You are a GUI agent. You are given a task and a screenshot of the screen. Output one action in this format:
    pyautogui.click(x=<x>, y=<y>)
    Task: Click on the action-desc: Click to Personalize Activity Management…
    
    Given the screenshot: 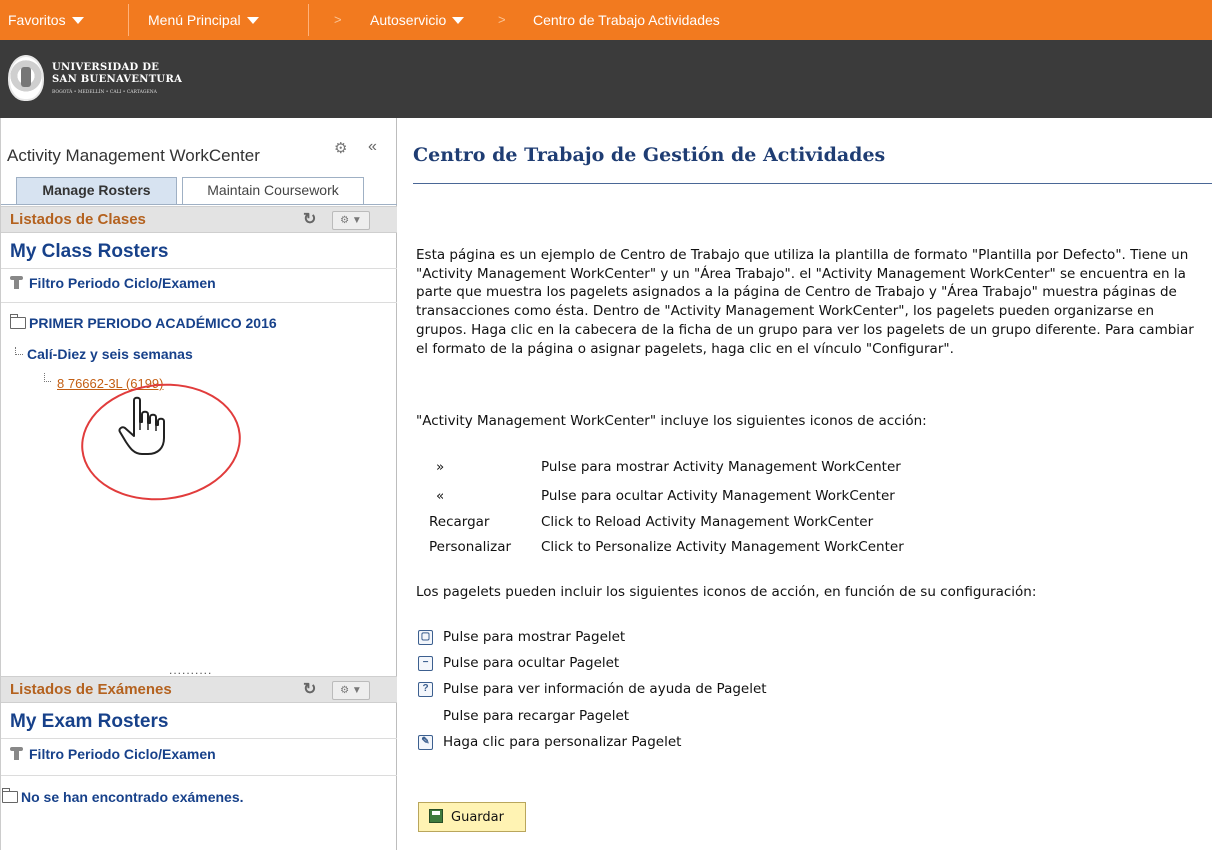 What is the action you would take?
    pyautogui.click(x=722, y=547)
    